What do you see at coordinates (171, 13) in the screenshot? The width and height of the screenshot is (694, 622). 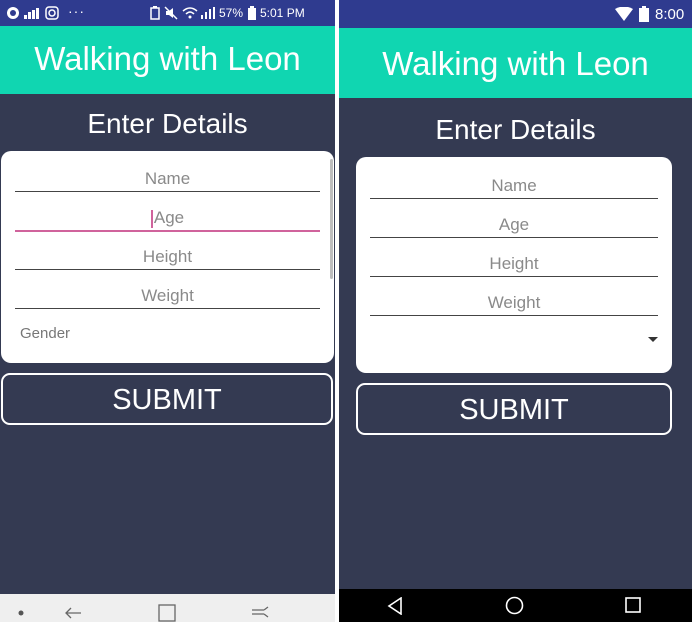 I see `mute-icon` at bounding box center [171, 13].